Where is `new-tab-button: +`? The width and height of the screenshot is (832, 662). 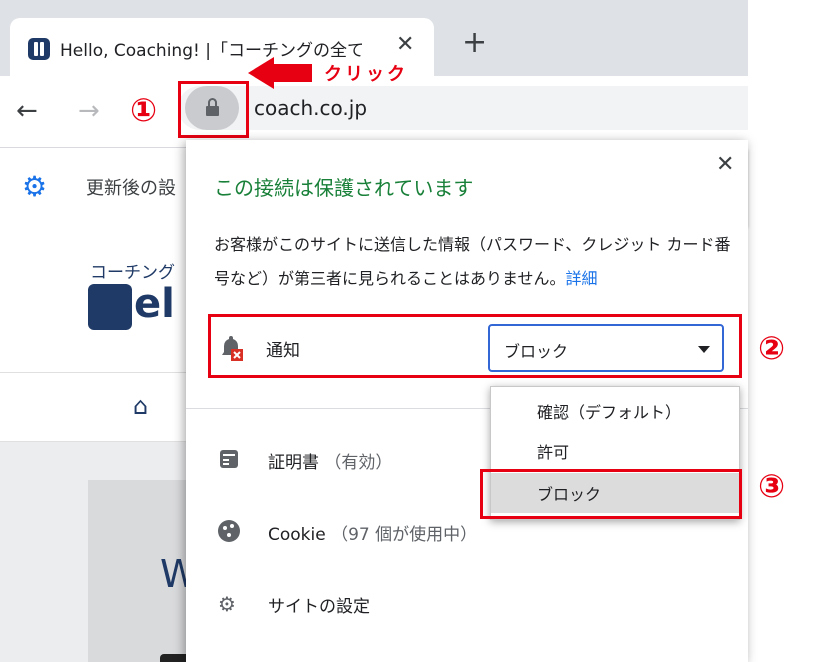
new-tab-button: + is located at coordinates (474, 43).